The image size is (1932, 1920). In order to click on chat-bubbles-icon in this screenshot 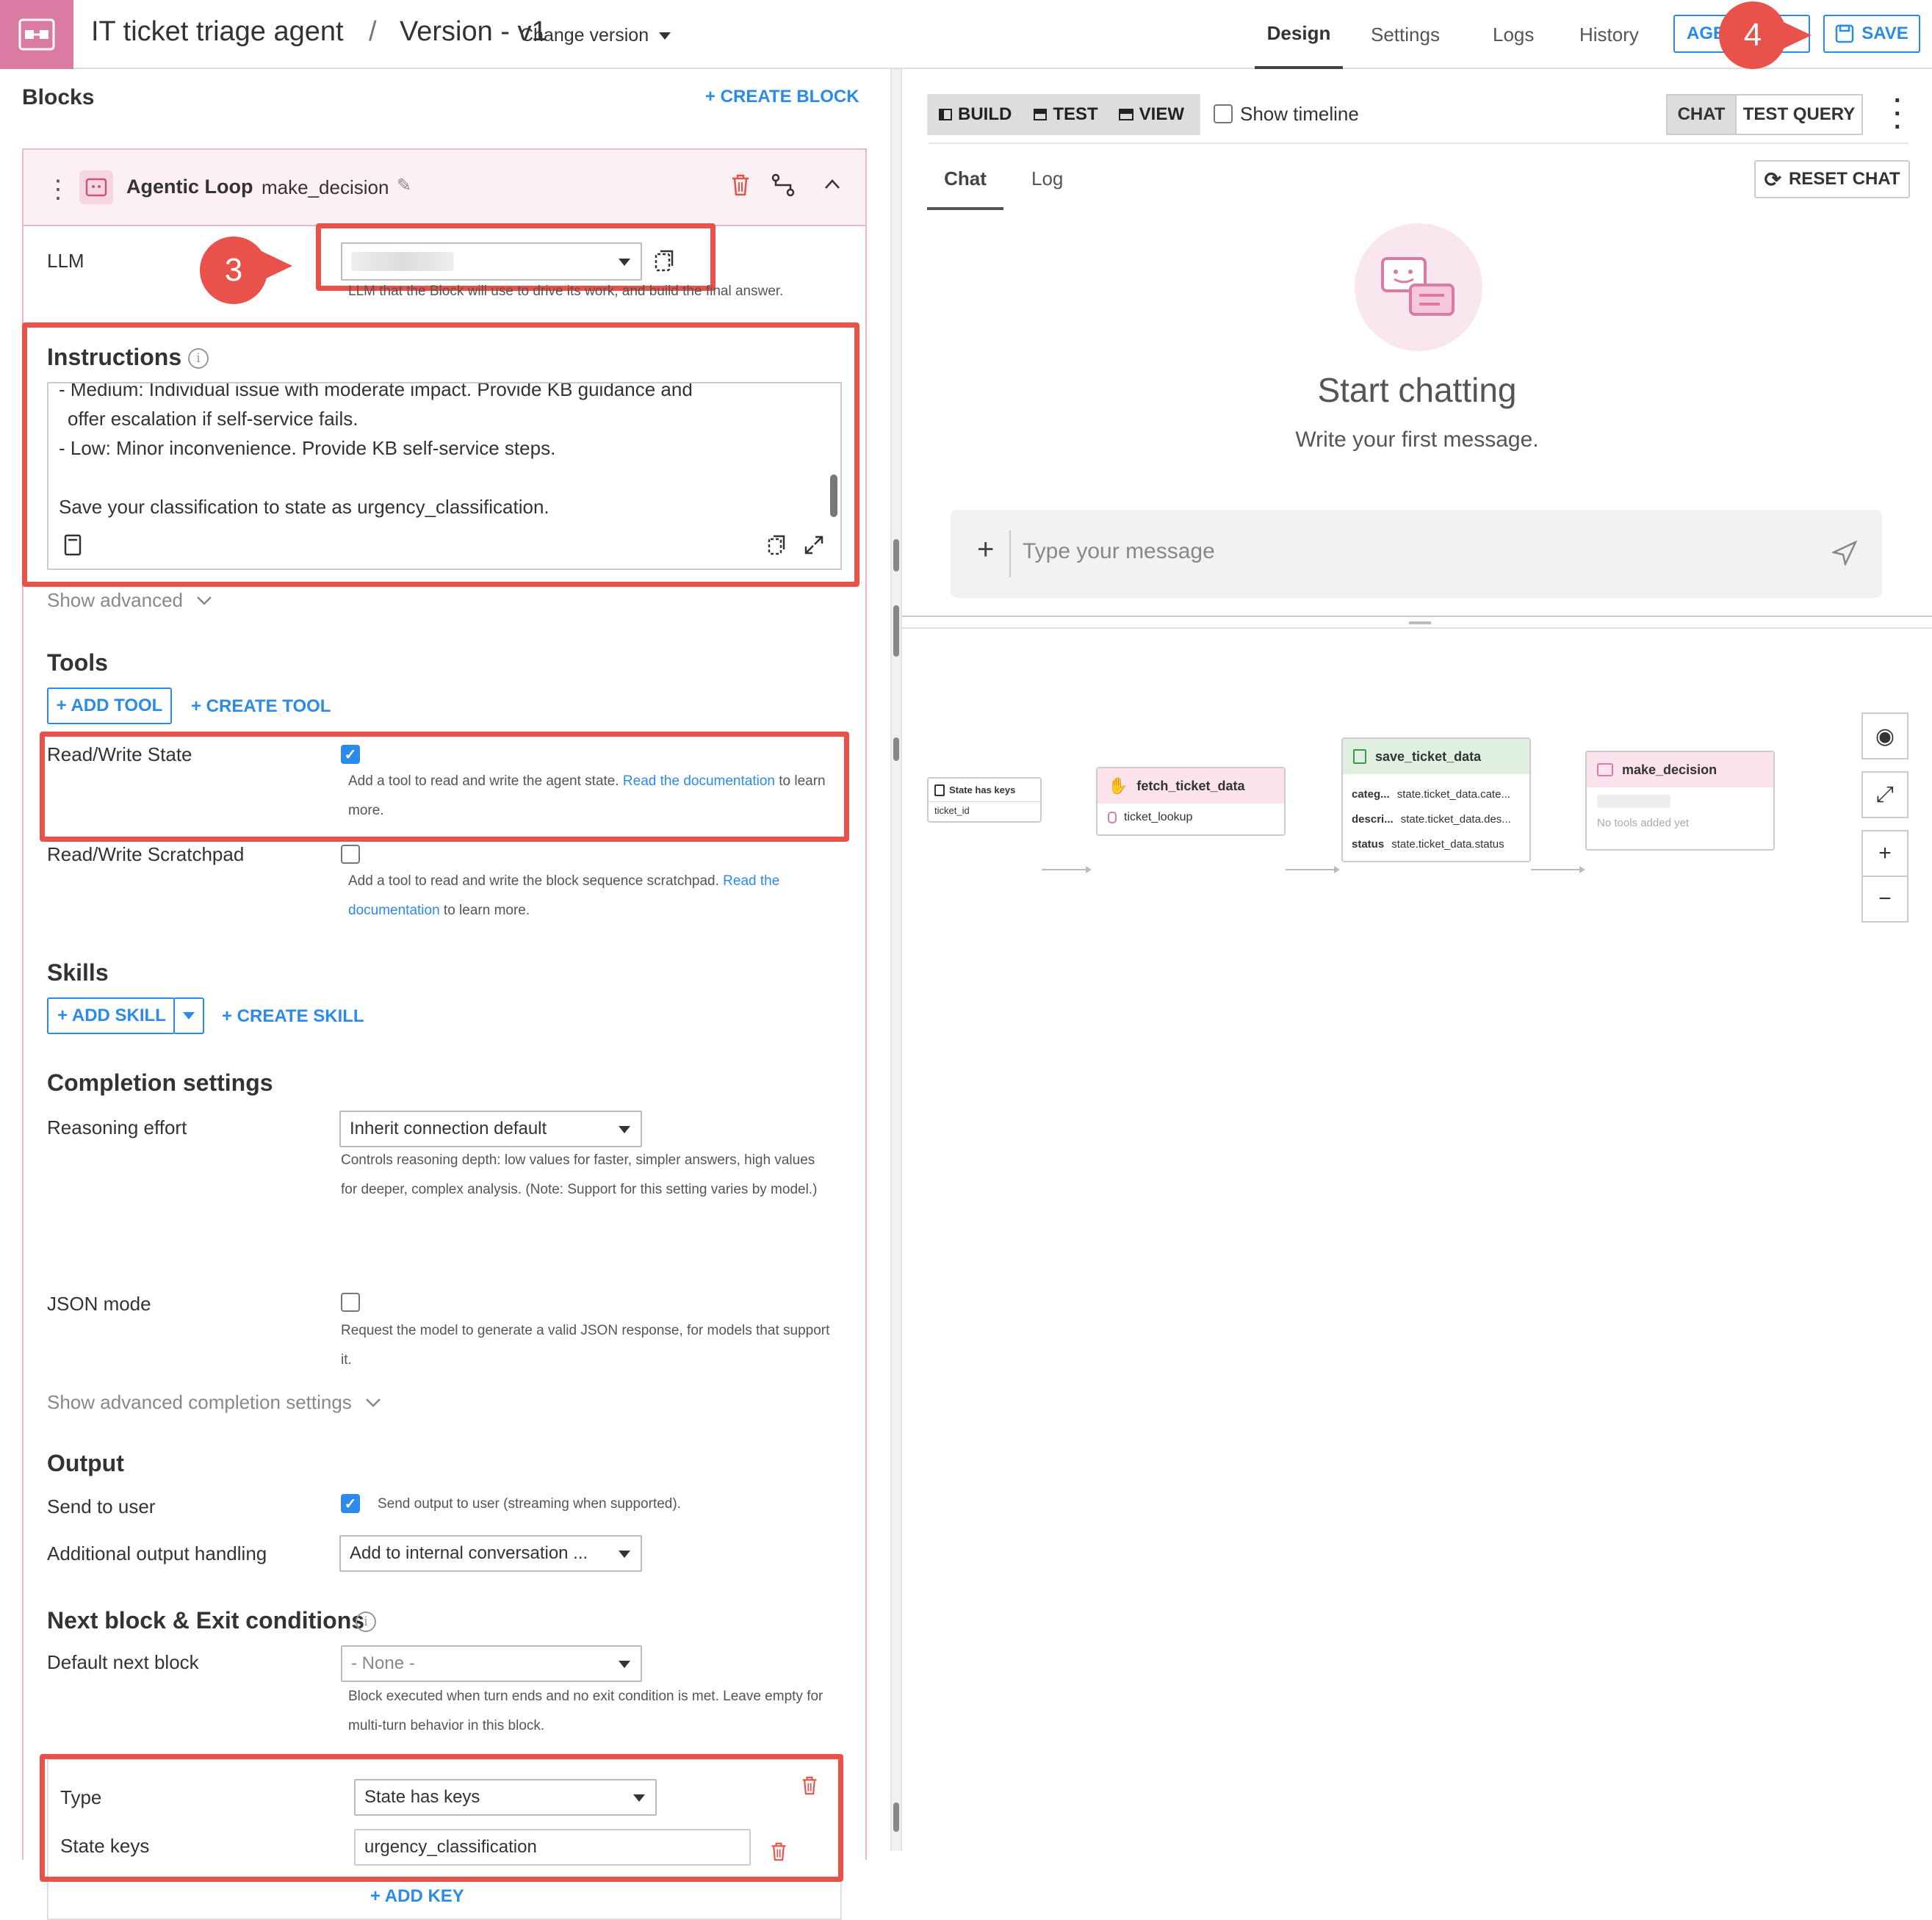, I will do `click(1418, 287)`.